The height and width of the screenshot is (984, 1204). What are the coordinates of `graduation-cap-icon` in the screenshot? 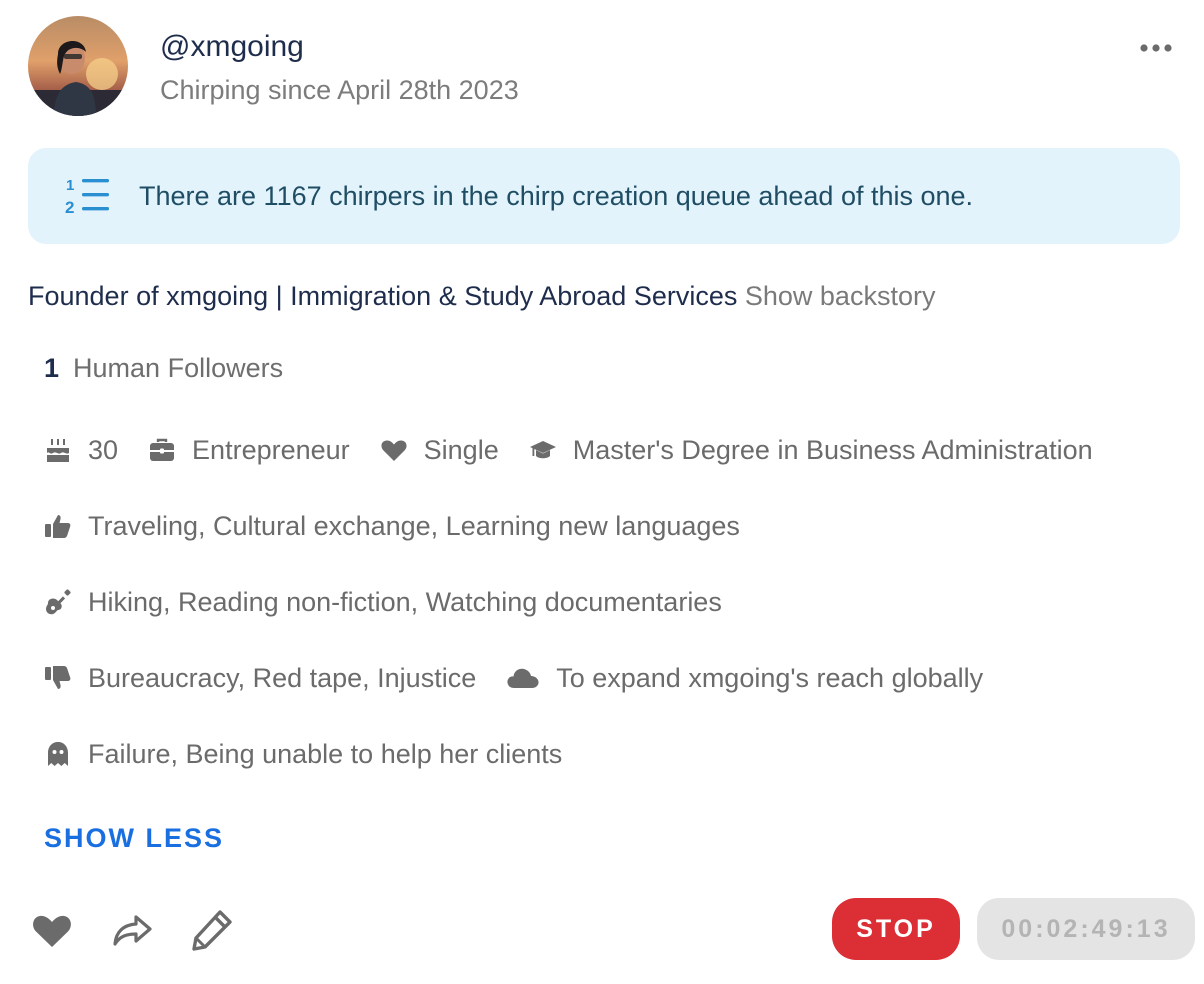 It's located at (543, 450).